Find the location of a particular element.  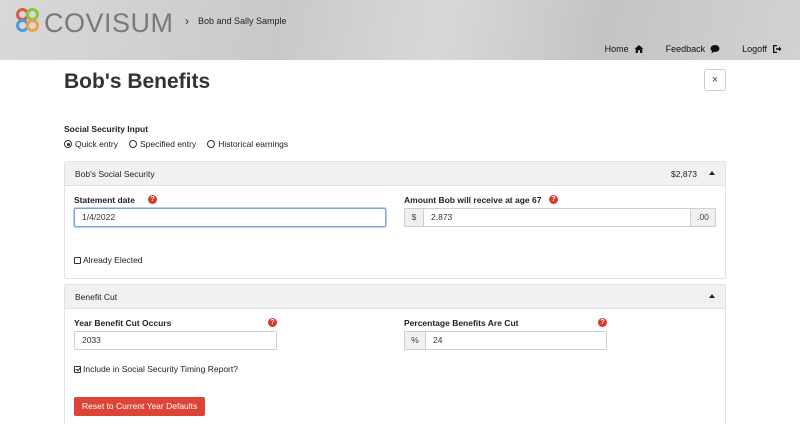

logout-icon is located at coordinates (777, 49).